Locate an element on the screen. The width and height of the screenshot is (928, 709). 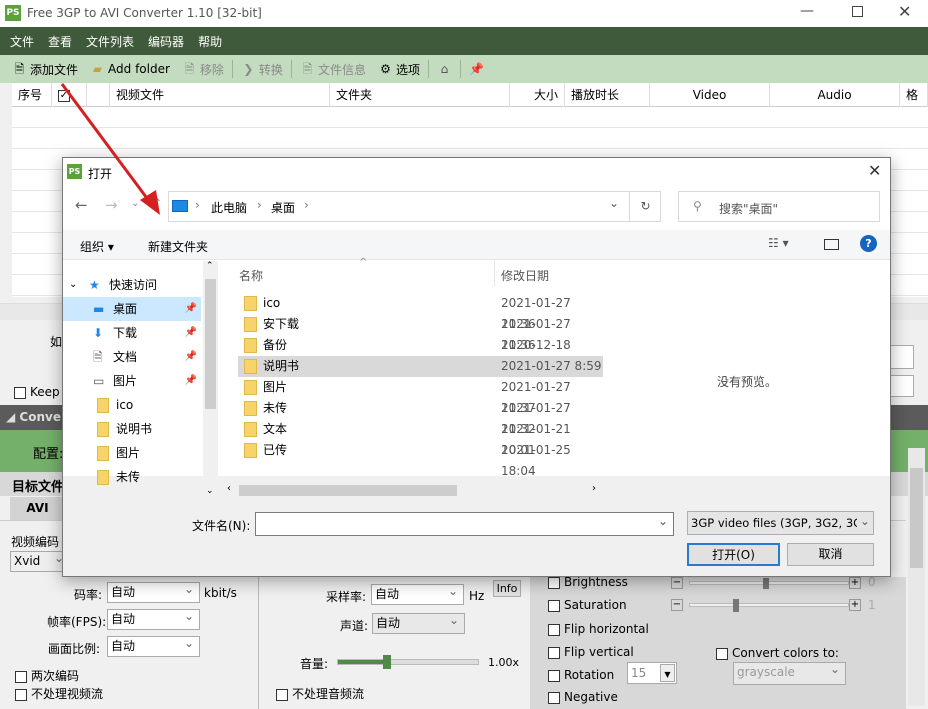
red-arrow-annotation is located at coordinates (110, 149).